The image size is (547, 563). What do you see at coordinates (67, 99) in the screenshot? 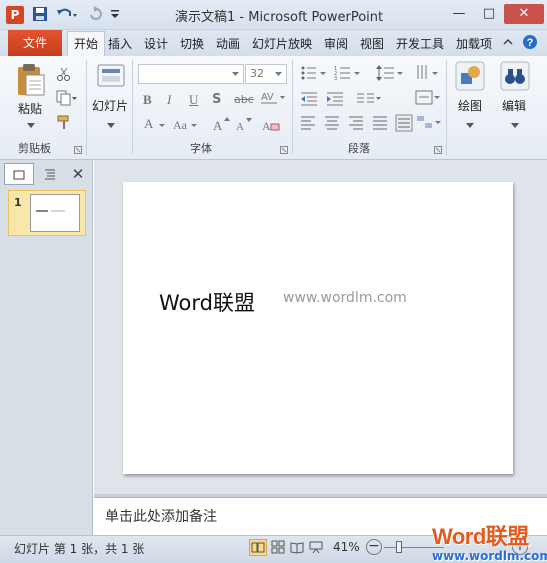
I see `copy-icon` at bounding box center [67, 99].